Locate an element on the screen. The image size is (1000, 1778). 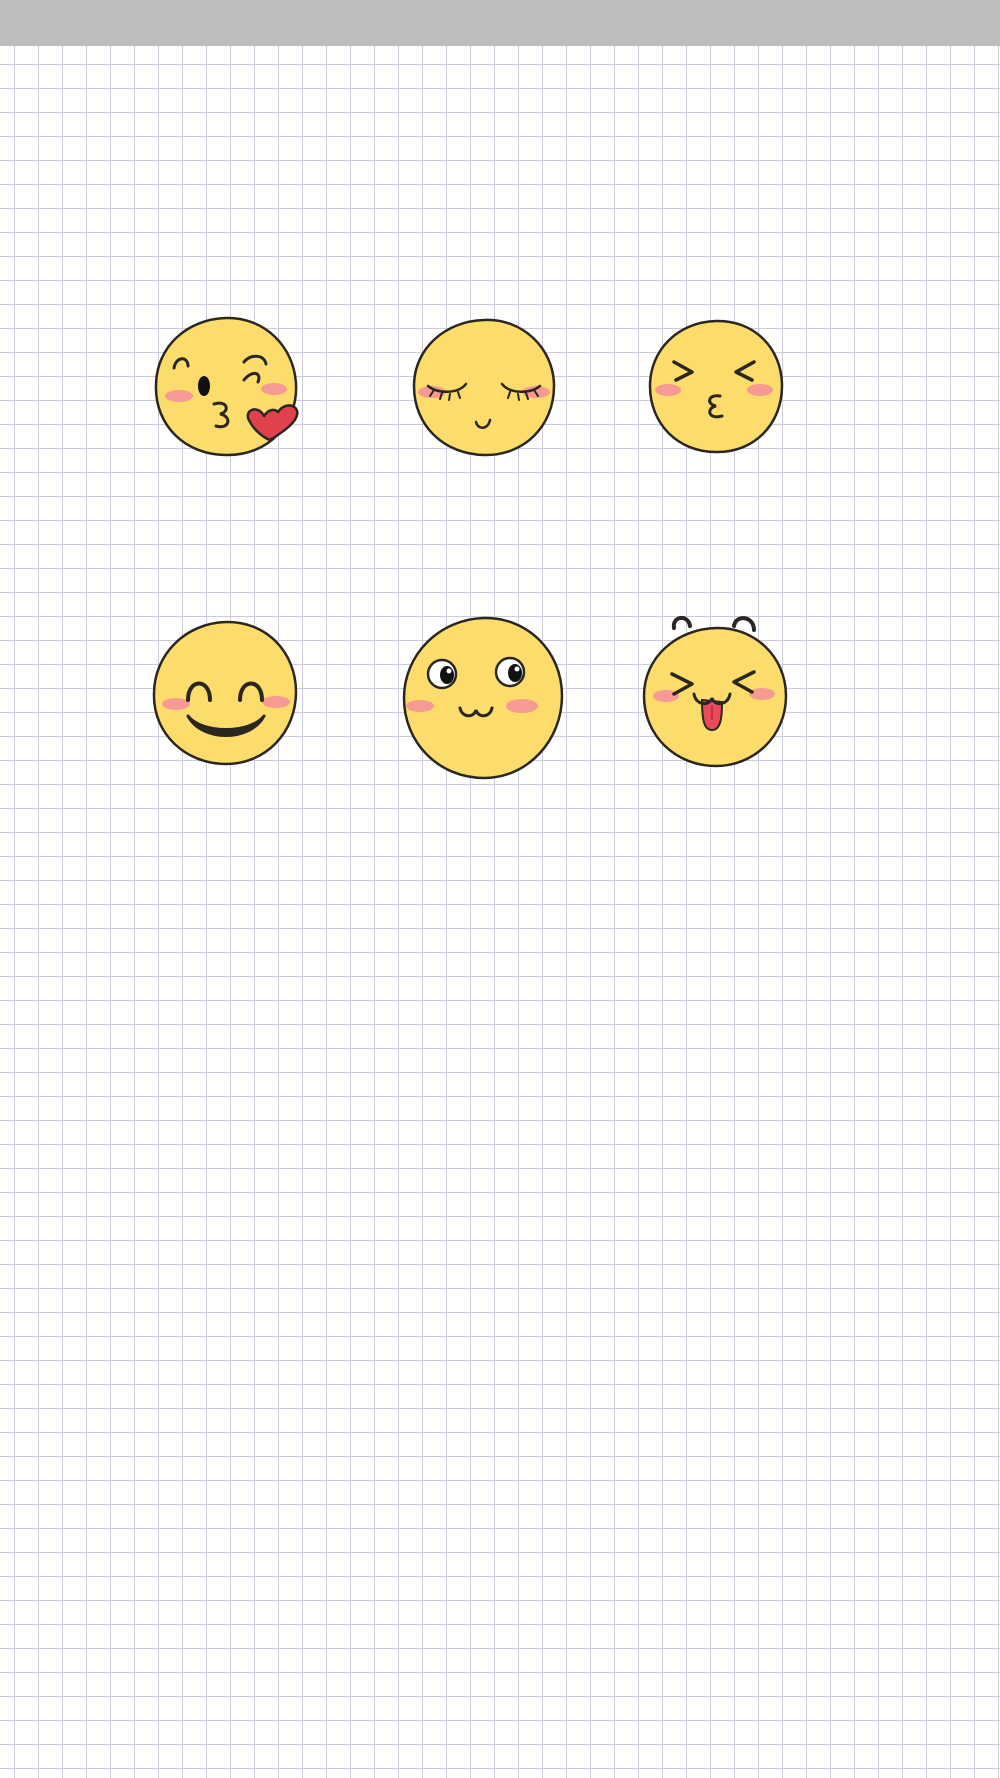
blowing-kiss-emoji-icon is located at coordinates (226, 386).